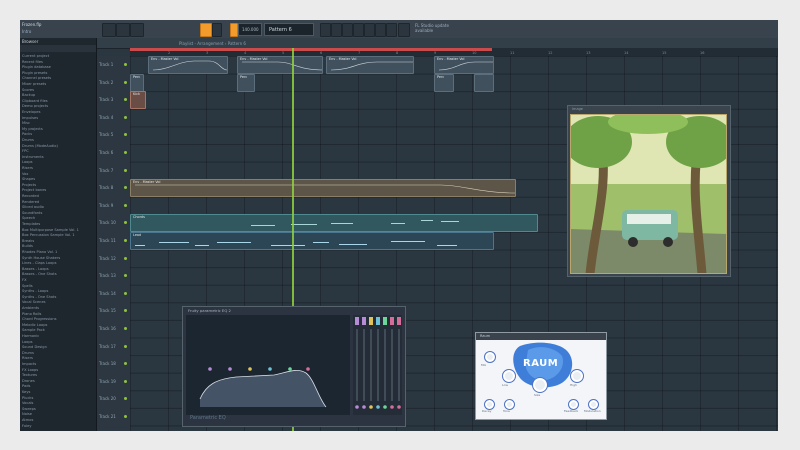 The image size is (800, 450). I want to click on parametric-eq-window: Fruity parametric EQ 2 Parametric EQ, so click(294, 366).